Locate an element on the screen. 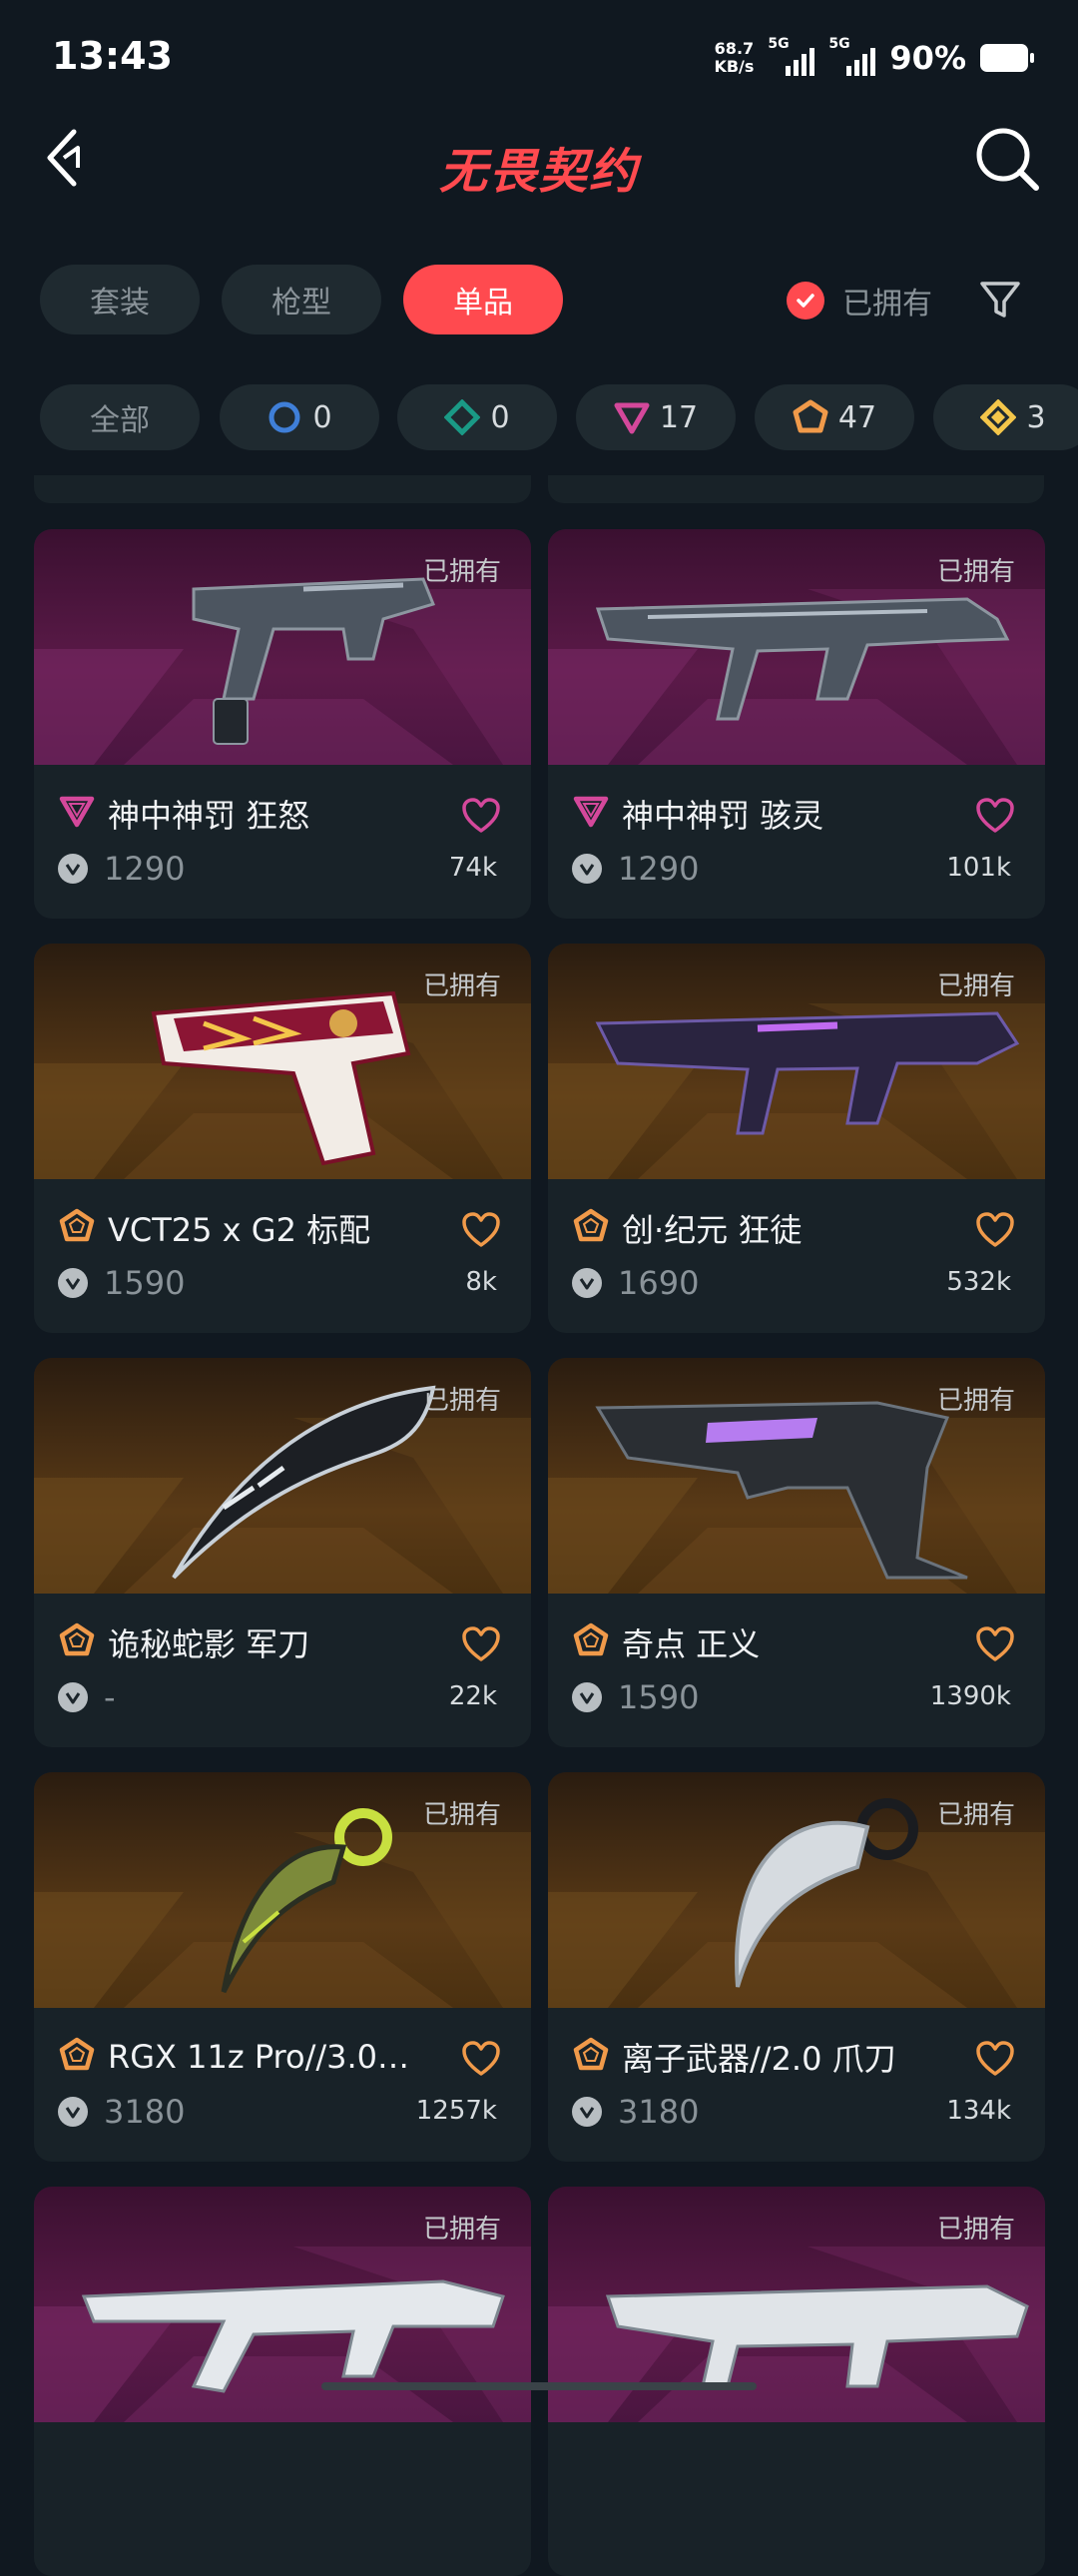 This screenshot has width=1078, height=2576. item-name-row: 神中神罚 狂怒 is located at coordinates (282, 814).